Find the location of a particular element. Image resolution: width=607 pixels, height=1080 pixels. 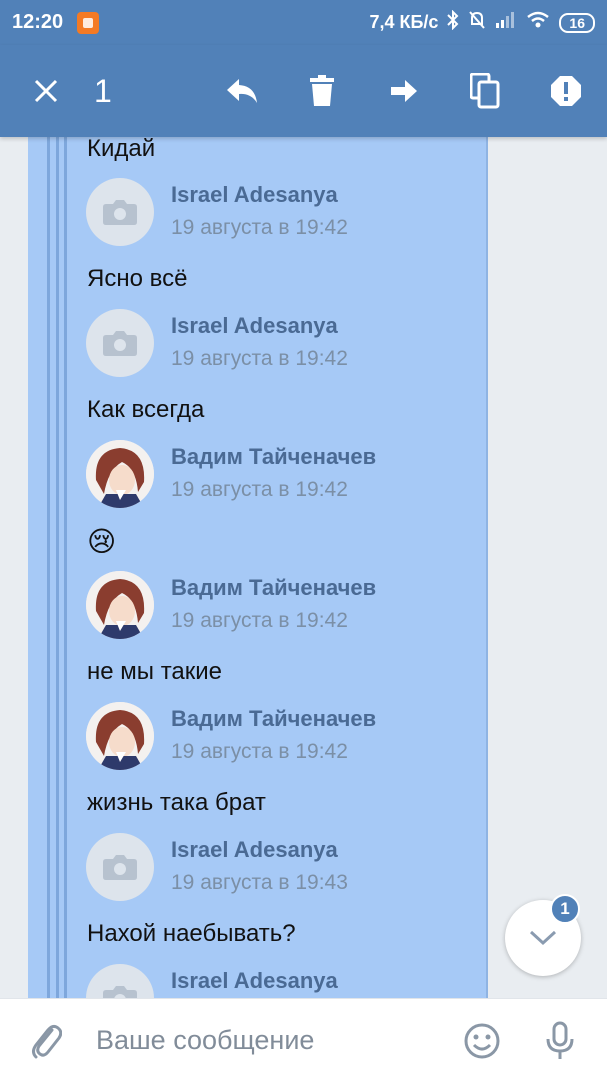

mute-icon is located at coordinates (477, 22).